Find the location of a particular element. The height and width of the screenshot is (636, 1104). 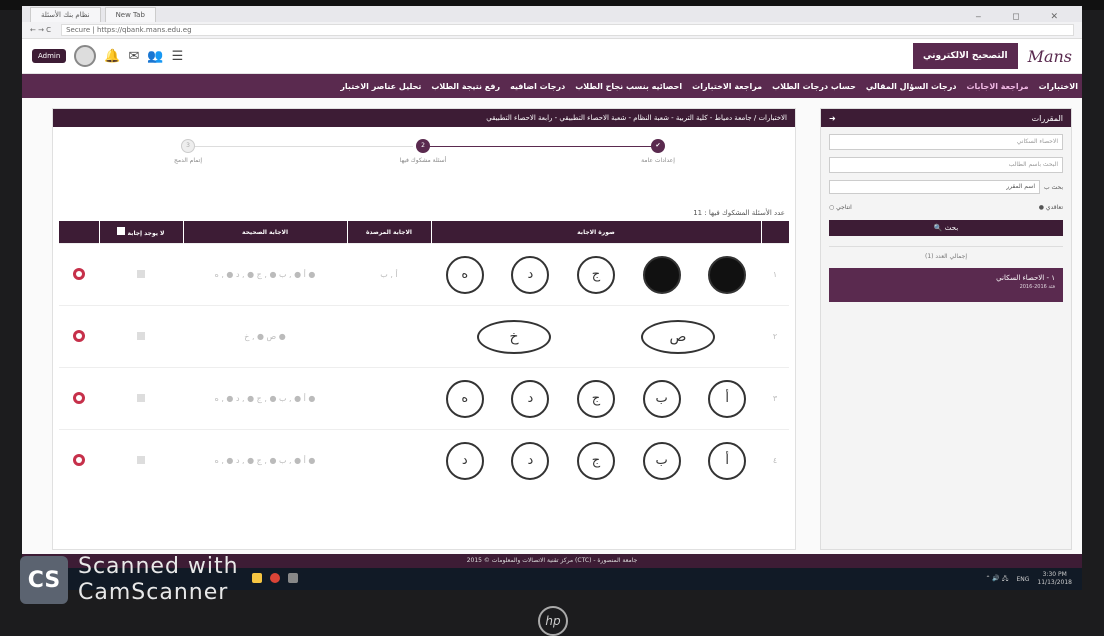

correct-answer: ص ● , خ ● is located at coordinates (265, 336).